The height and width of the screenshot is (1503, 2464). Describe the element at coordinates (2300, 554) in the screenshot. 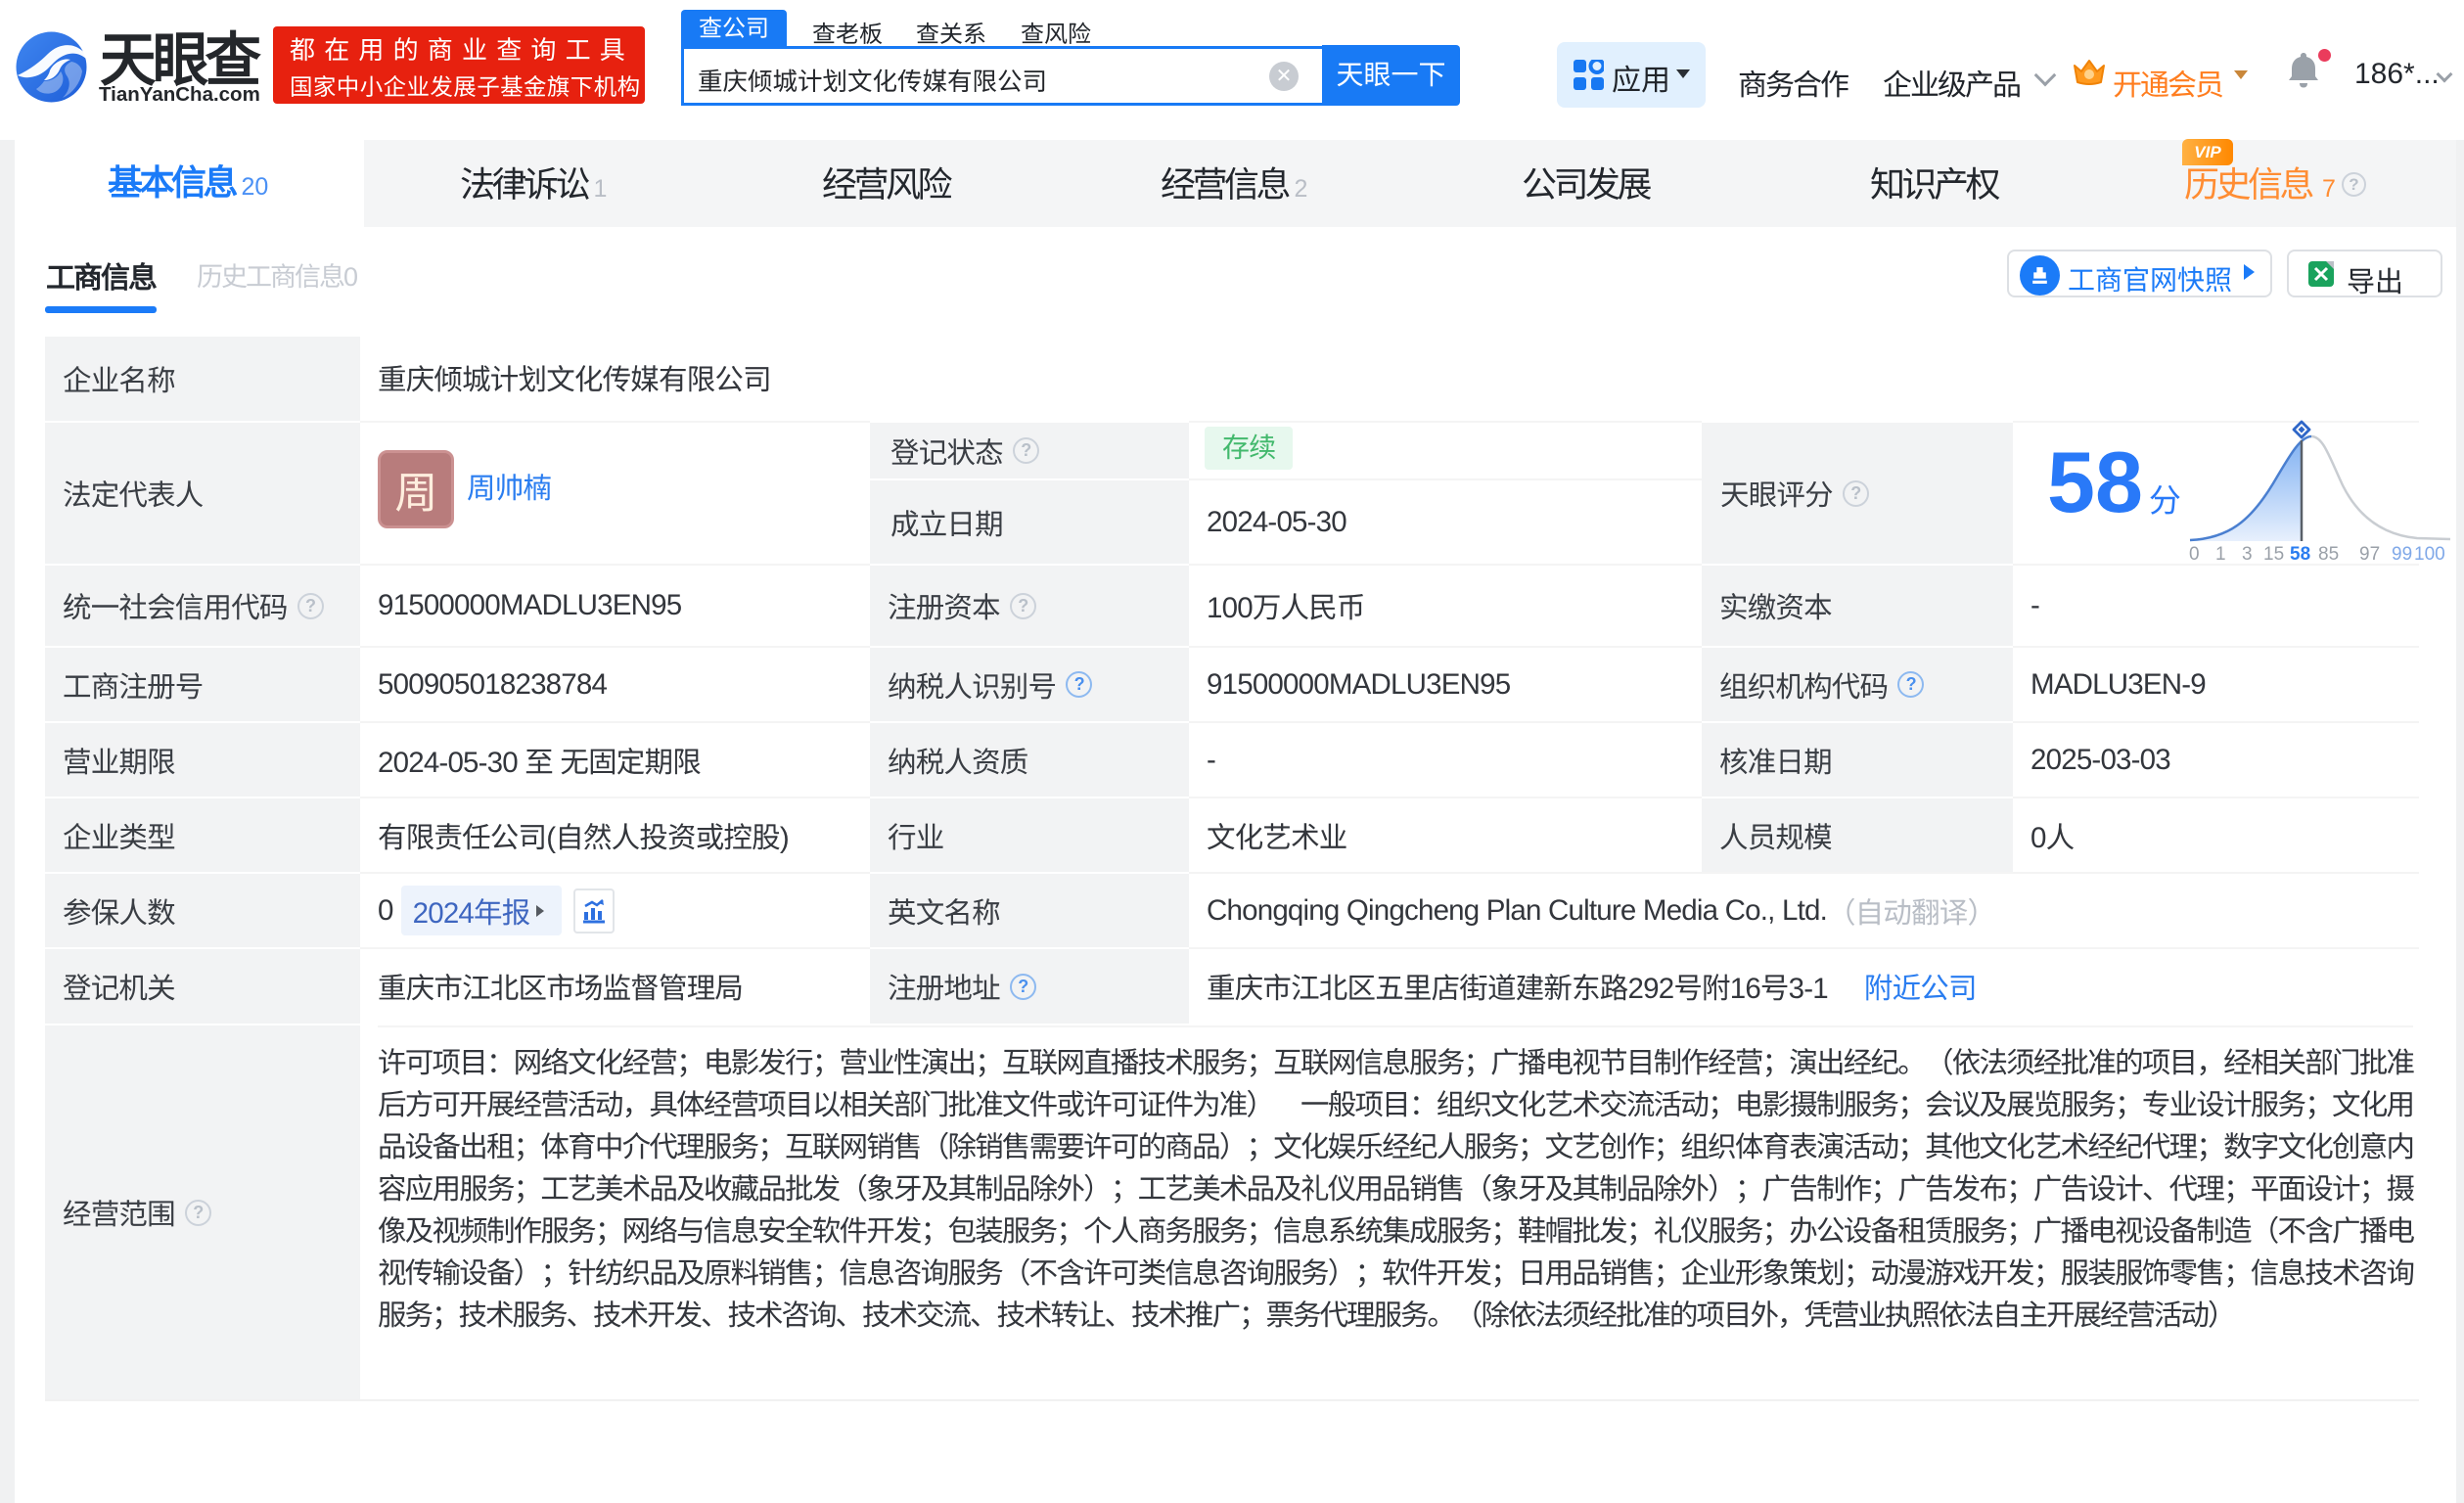

I see `svg-text: 58` at that location.